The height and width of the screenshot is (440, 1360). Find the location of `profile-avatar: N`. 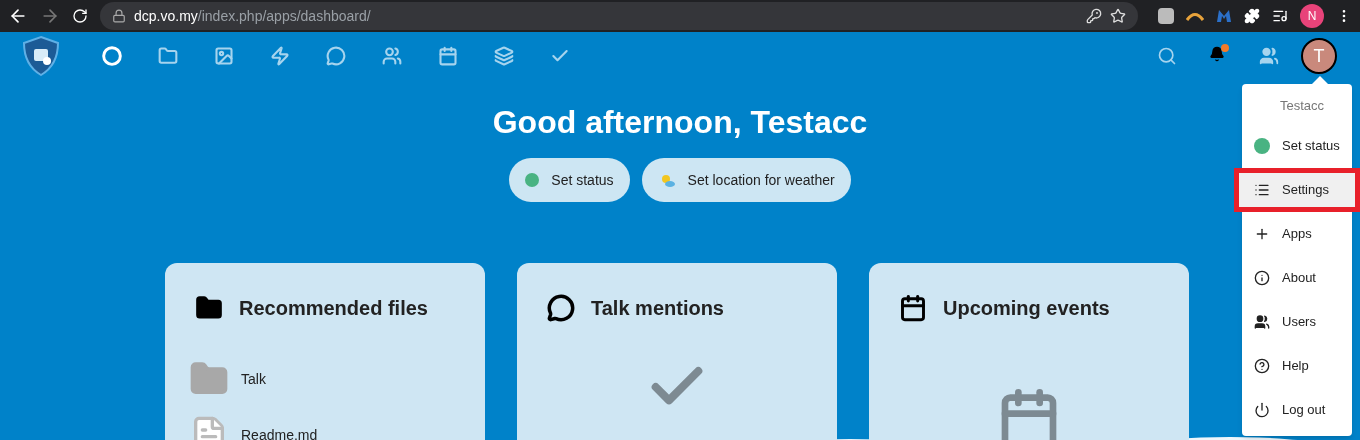

profile-avatar: N is located at coordinates (1312, 16).